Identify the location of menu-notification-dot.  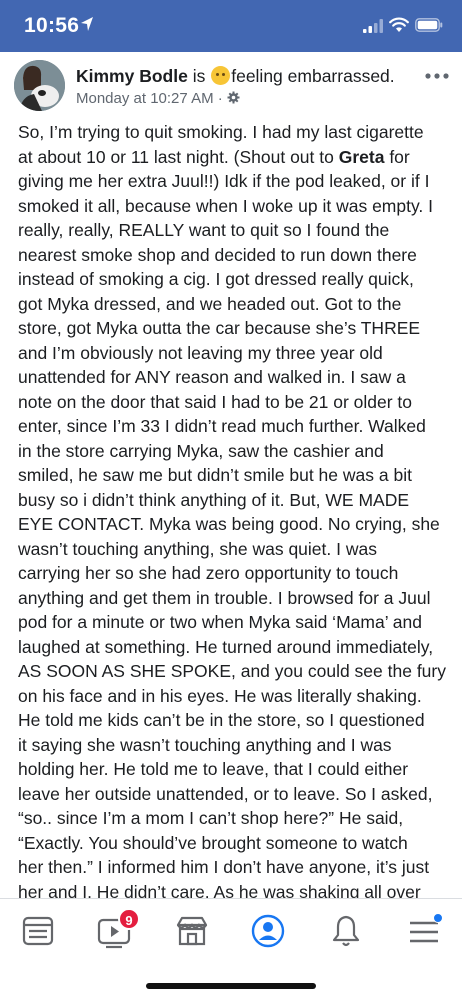
(438, 918).